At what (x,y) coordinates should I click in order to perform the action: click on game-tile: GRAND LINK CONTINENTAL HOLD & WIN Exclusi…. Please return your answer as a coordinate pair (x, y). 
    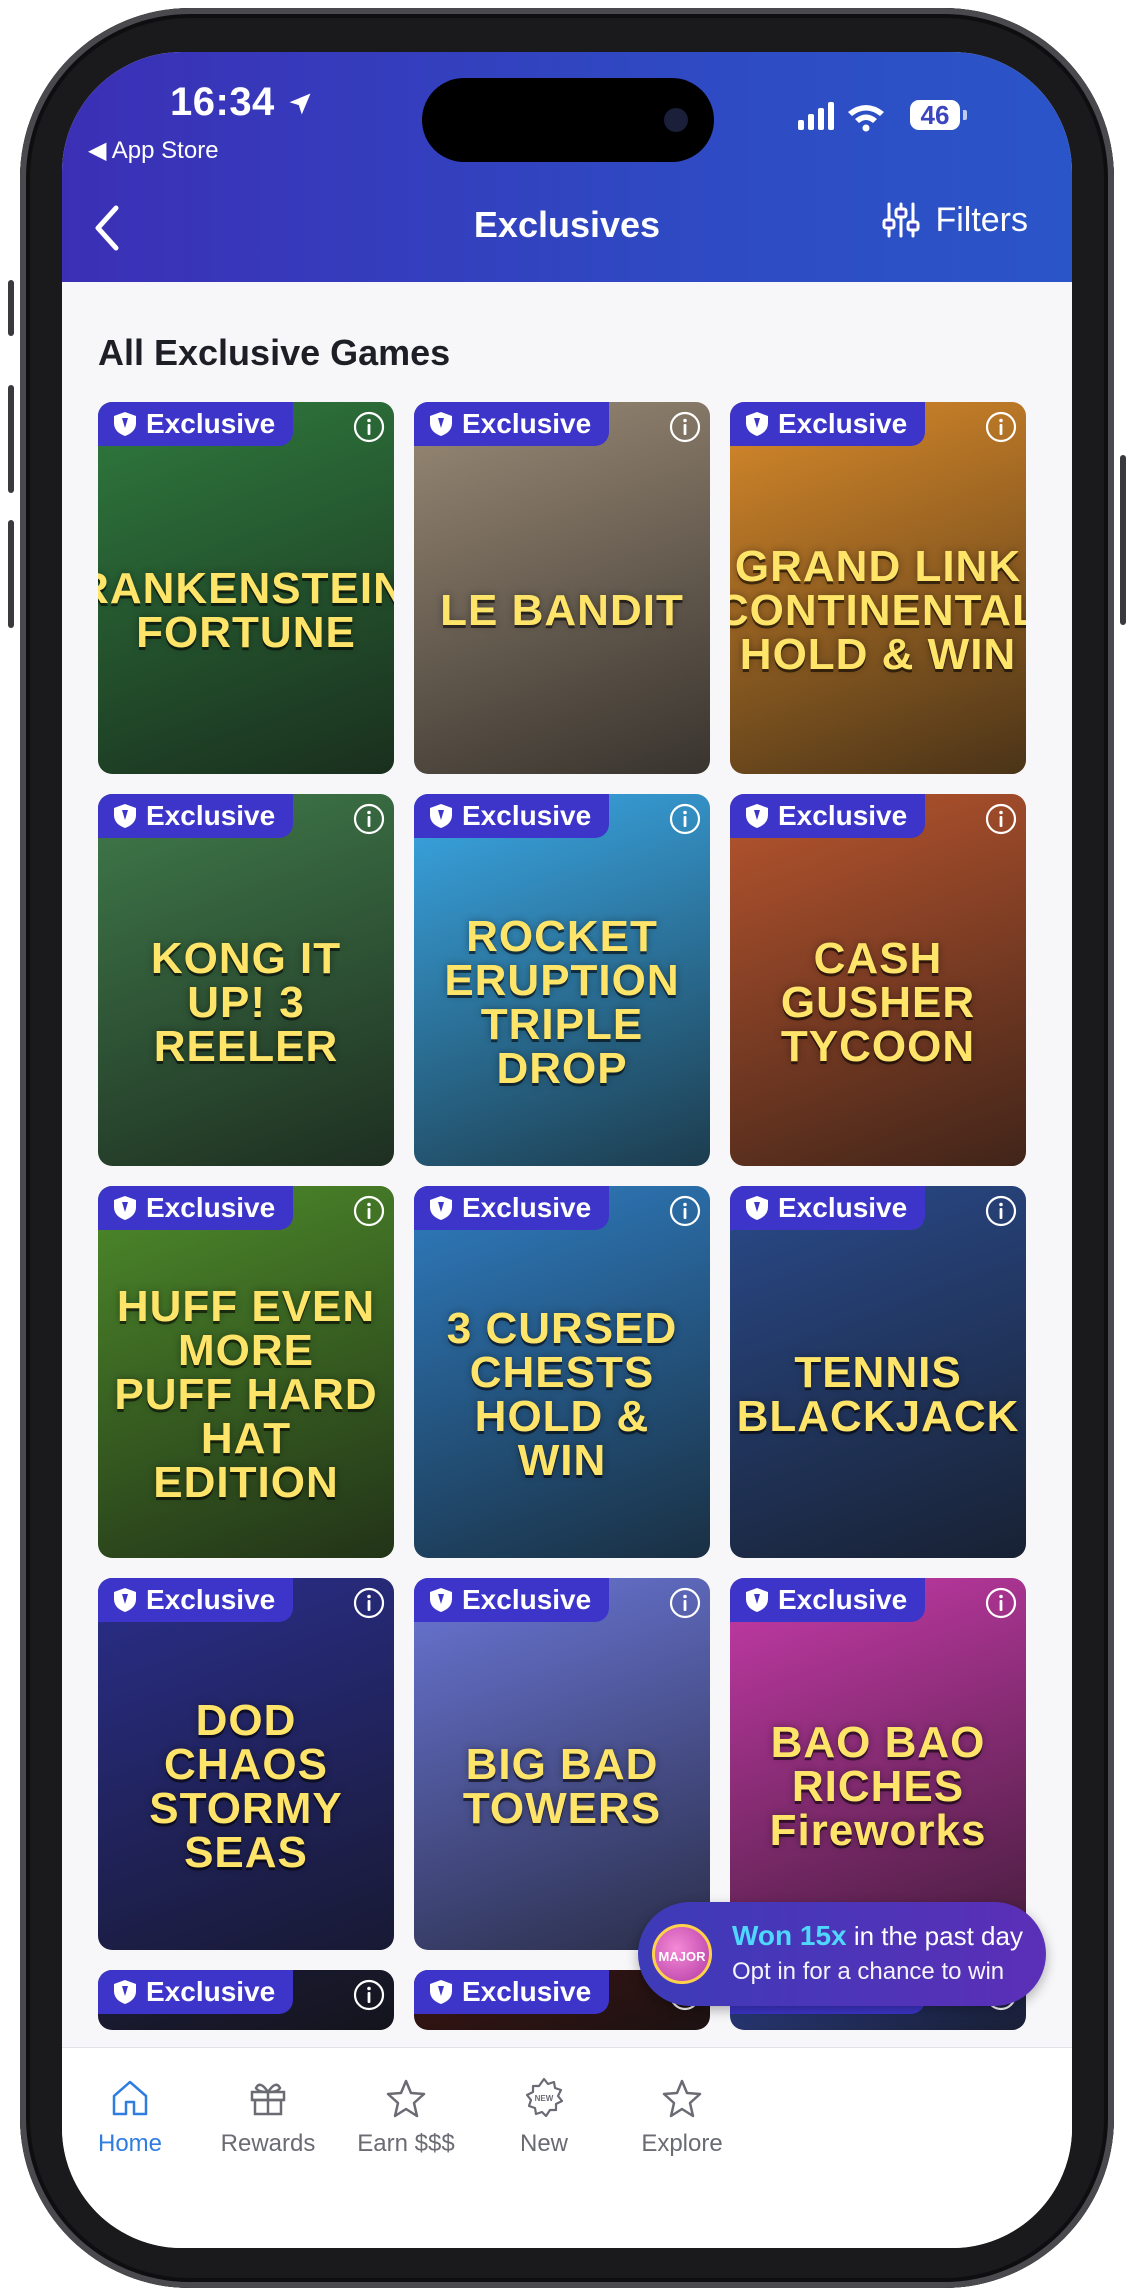
    Looking at the image, I should click on (878, 588).